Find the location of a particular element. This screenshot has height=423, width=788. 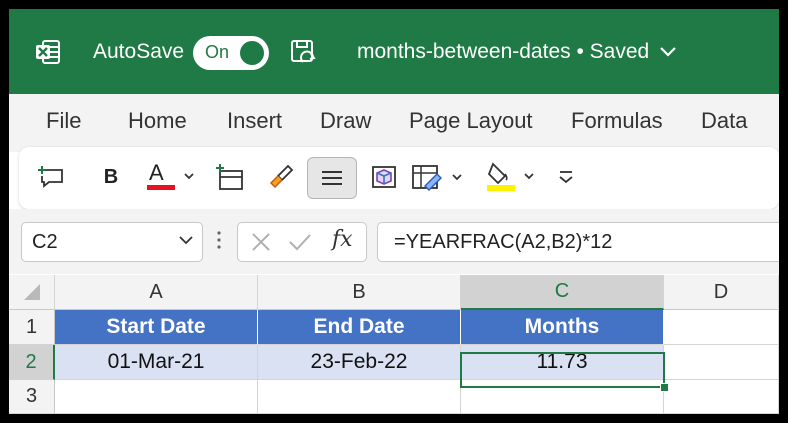

cell-c1: Months is located at coordinates (562, 327).